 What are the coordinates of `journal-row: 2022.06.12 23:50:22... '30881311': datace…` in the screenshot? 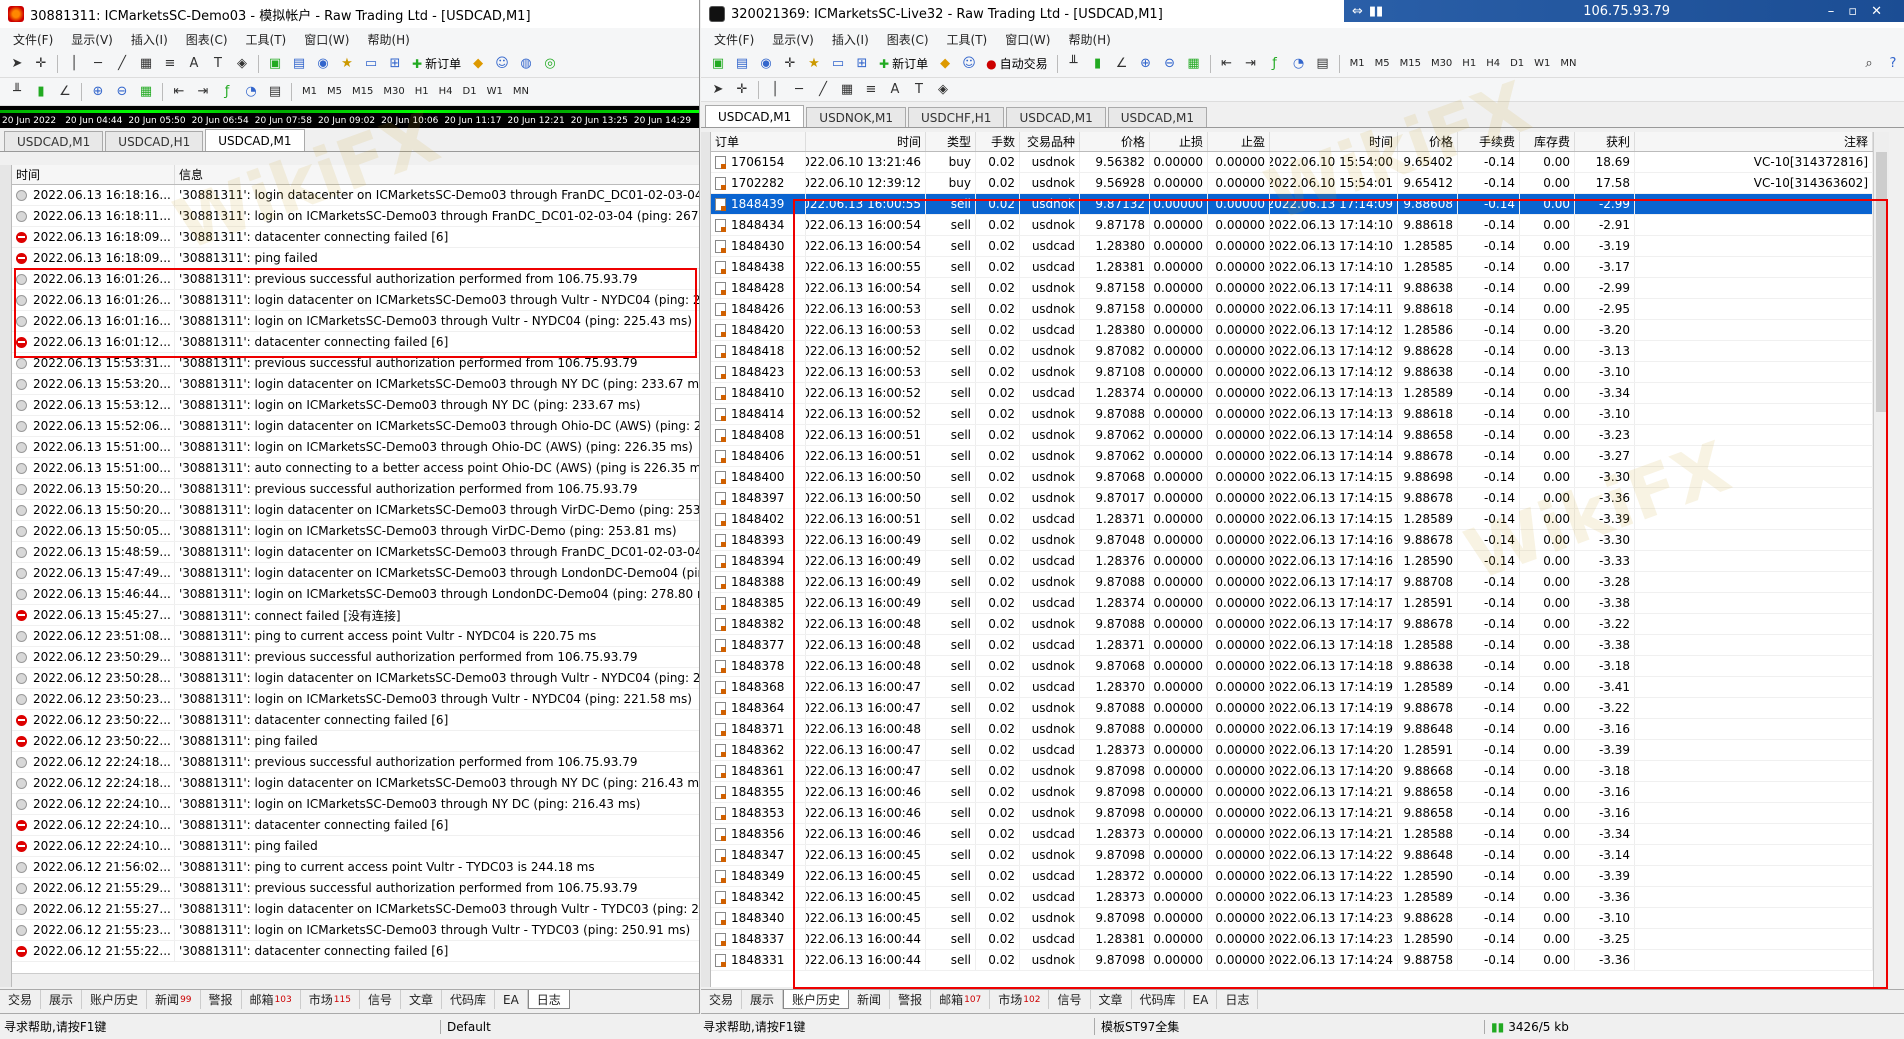 It's located at (355, 720).